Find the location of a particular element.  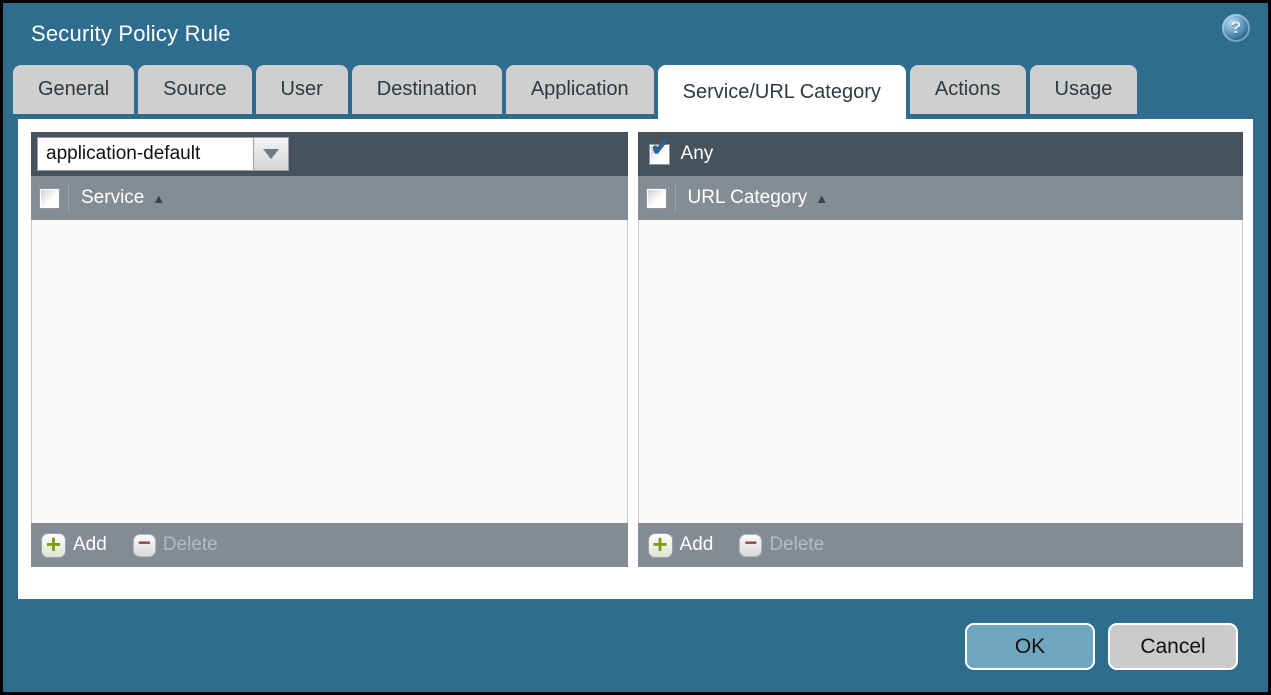

service-mode-combo is located at coordinates (163, 154).